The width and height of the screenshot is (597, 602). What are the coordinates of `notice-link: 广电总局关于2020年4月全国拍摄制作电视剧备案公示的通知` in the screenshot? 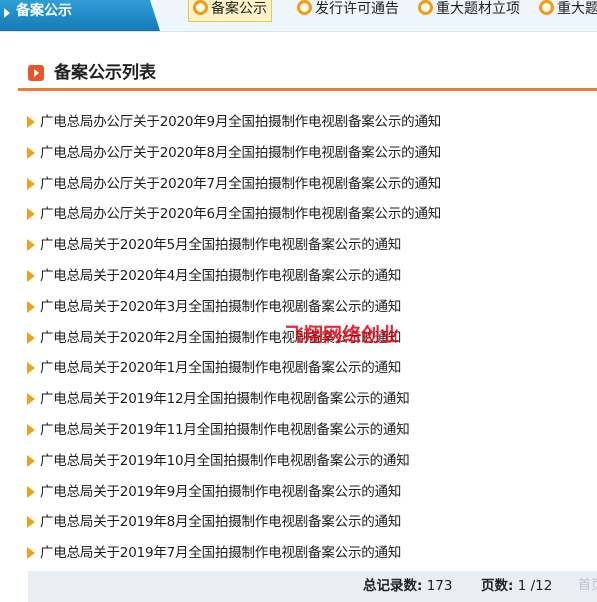 It's located at (220, 276).